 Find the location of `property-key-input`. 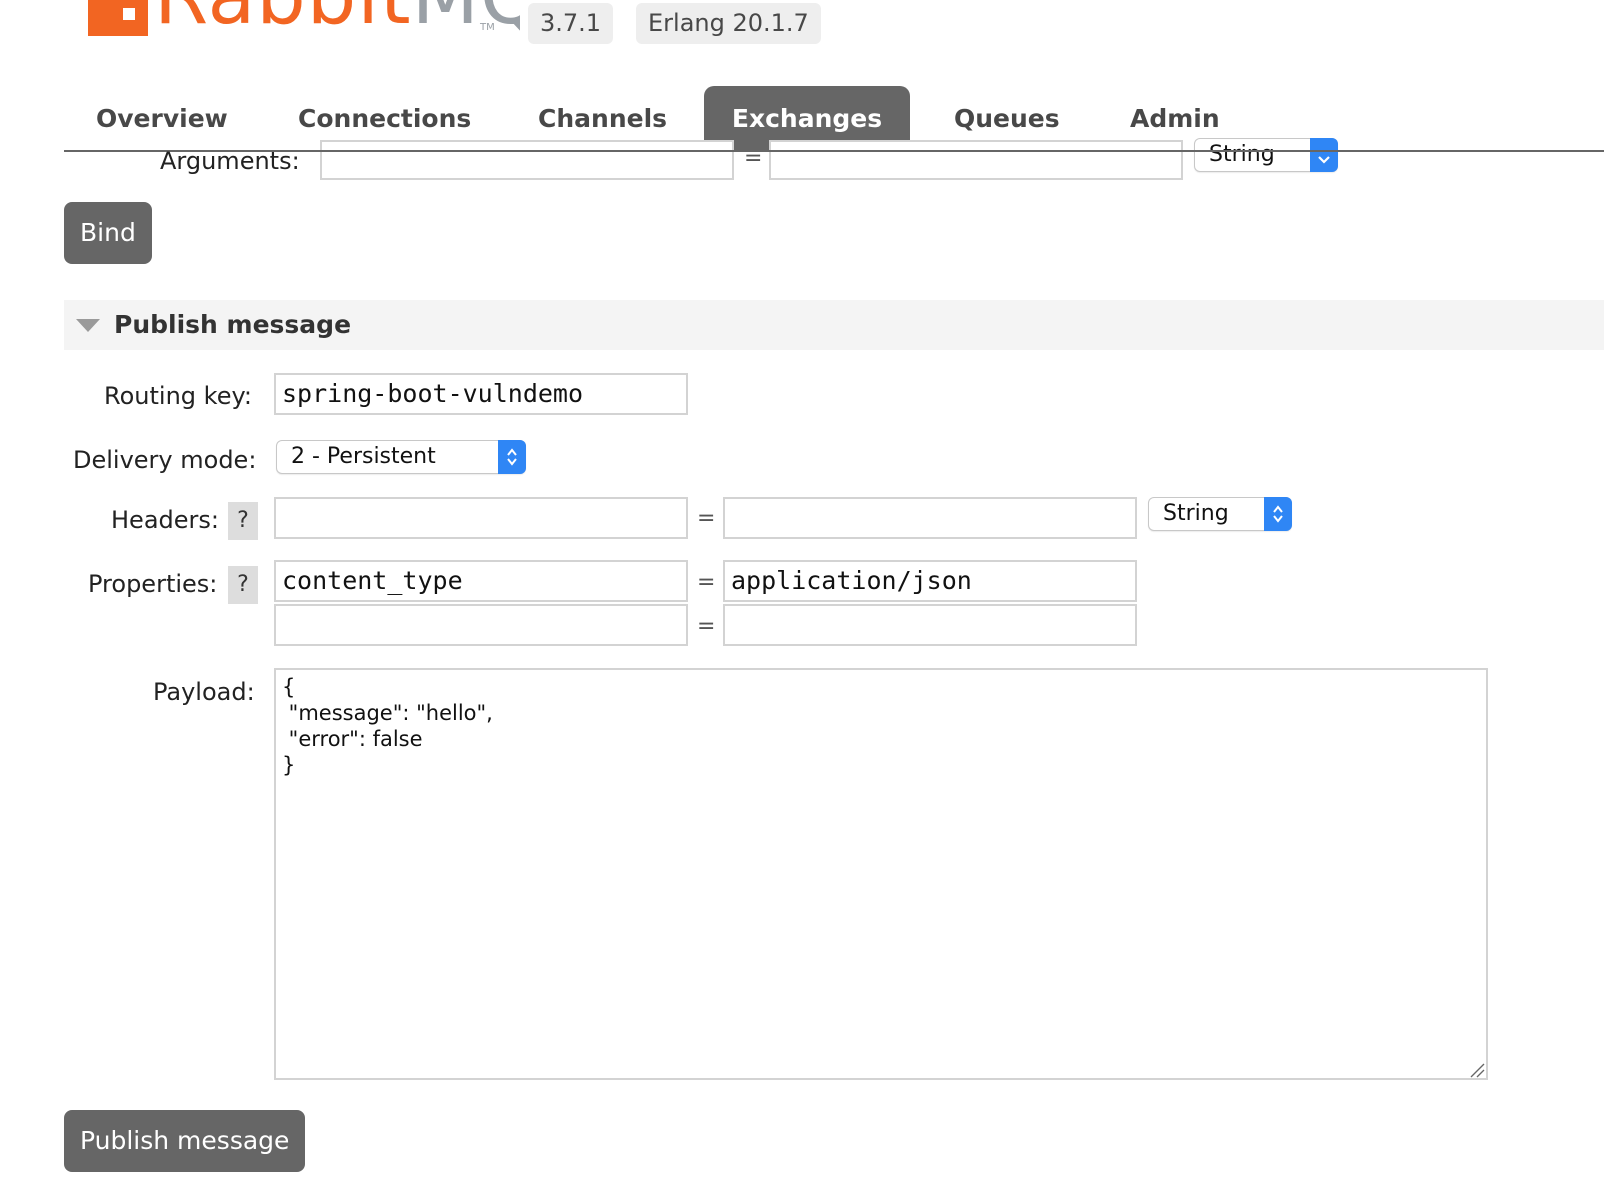

property-key-input is located at coordinates (481, 625).